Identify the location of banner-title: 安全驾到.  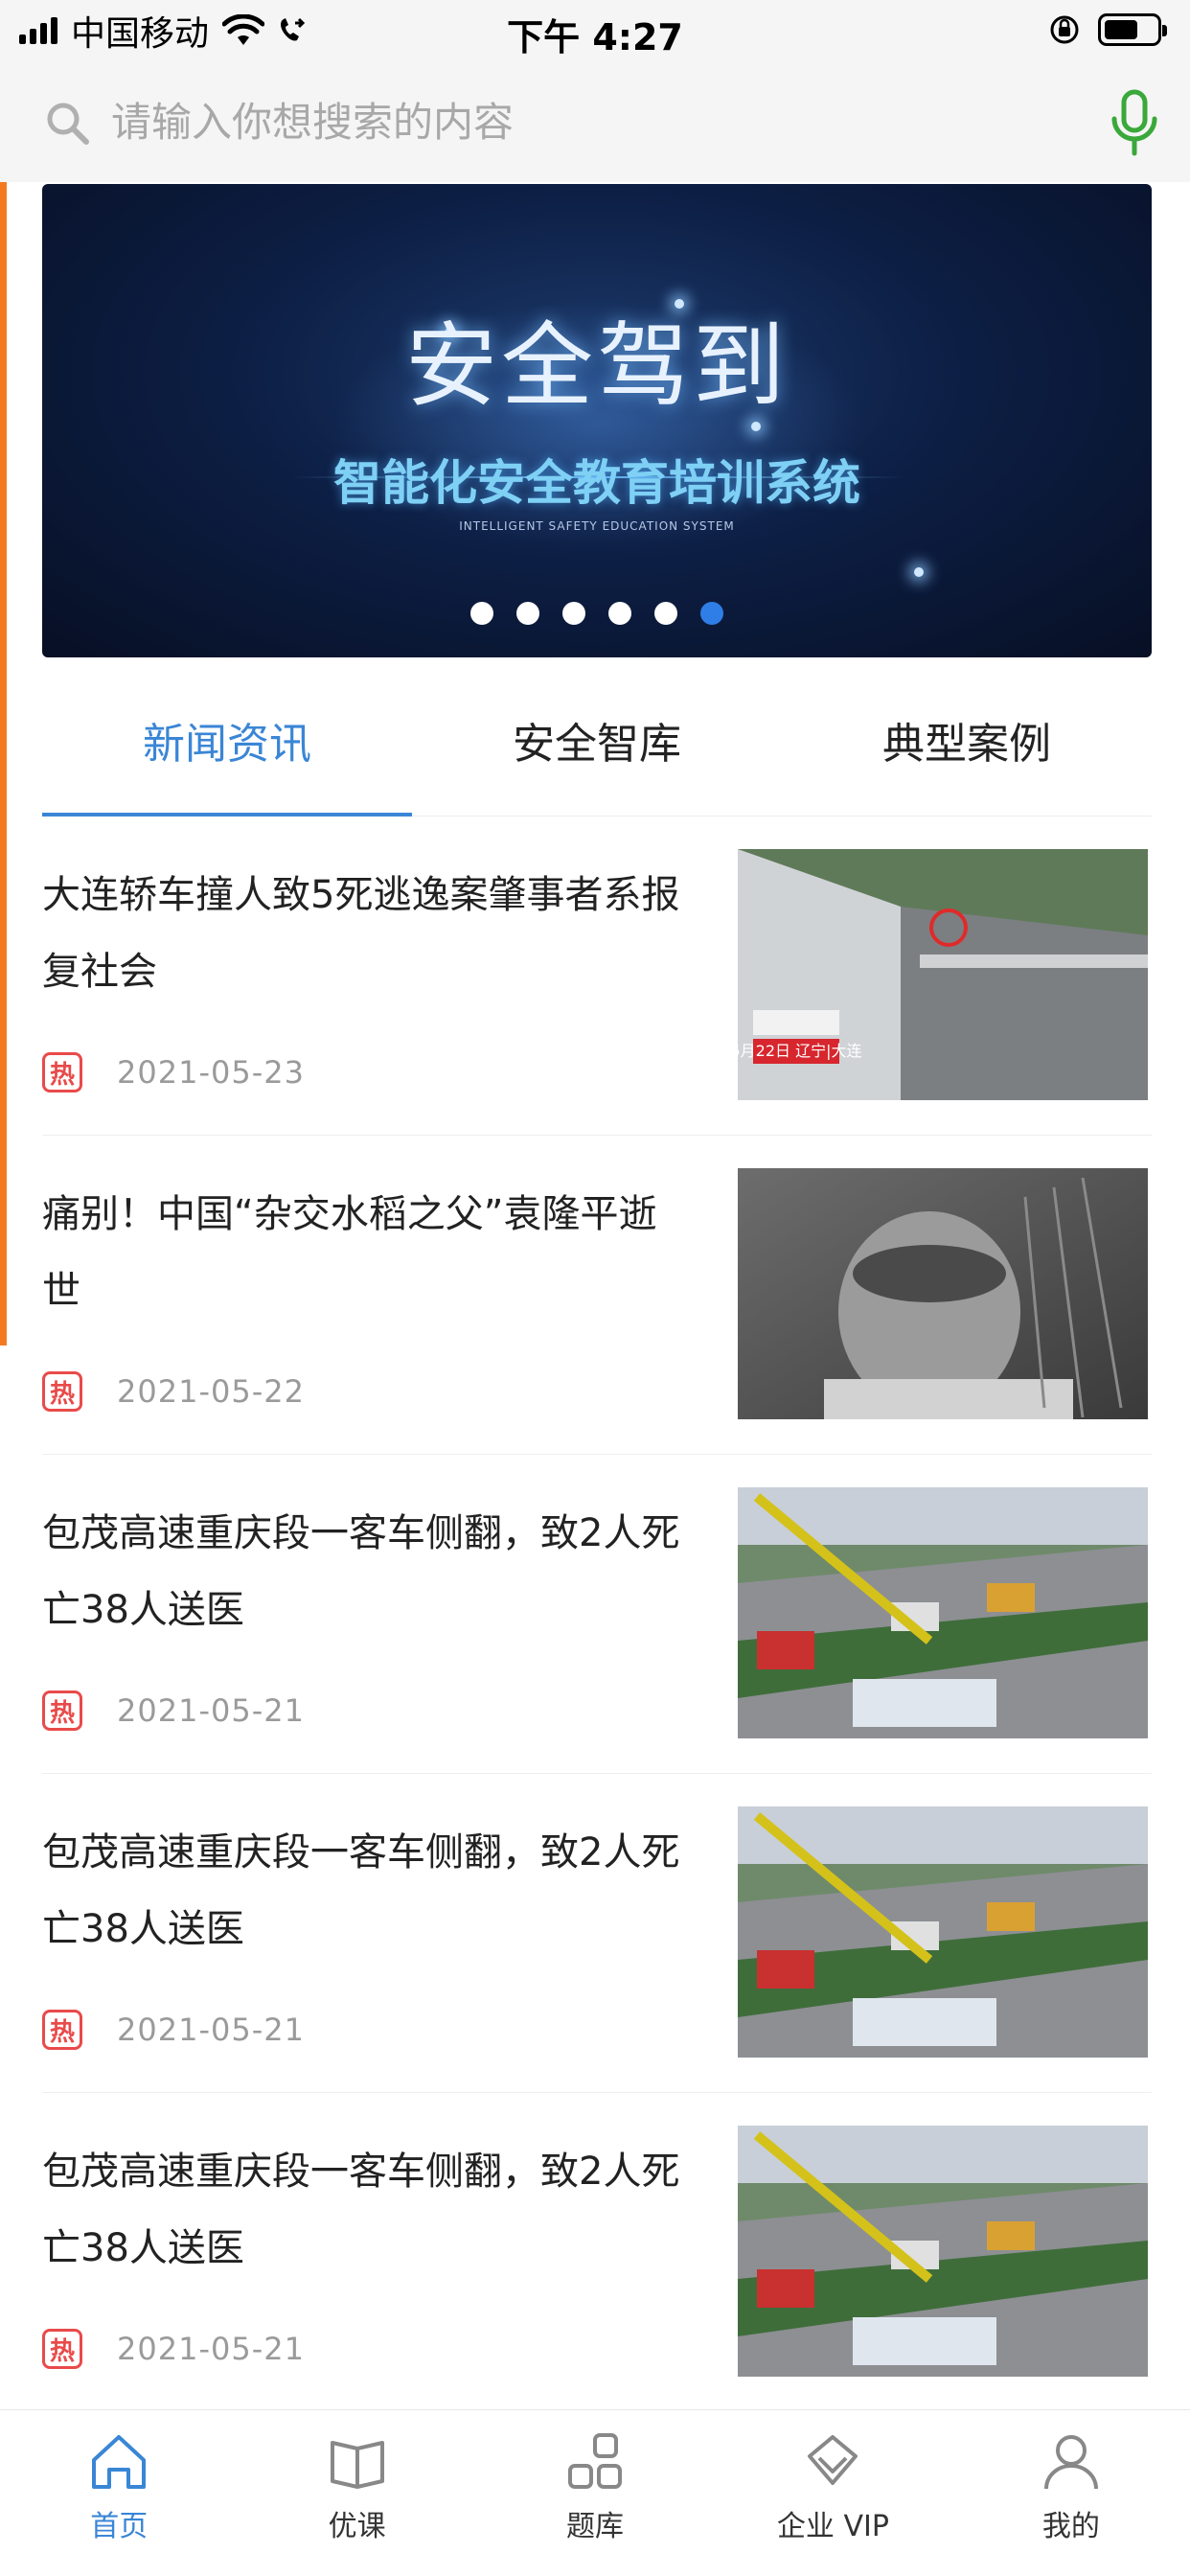
(597, 366).